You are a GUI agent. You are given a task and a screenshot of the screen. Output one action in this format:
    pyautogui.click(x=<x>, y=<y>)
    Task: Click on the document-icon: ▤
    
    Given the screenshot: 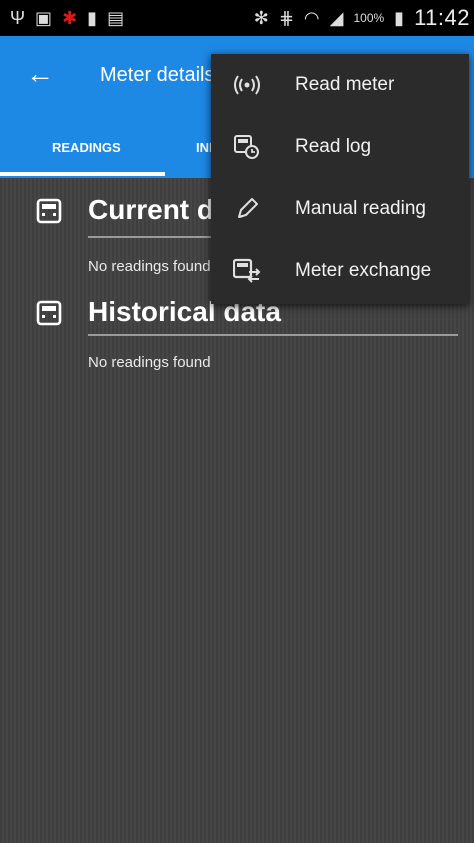 What is the action you would take?
    pyautogui.click(x=116, y=18)
    